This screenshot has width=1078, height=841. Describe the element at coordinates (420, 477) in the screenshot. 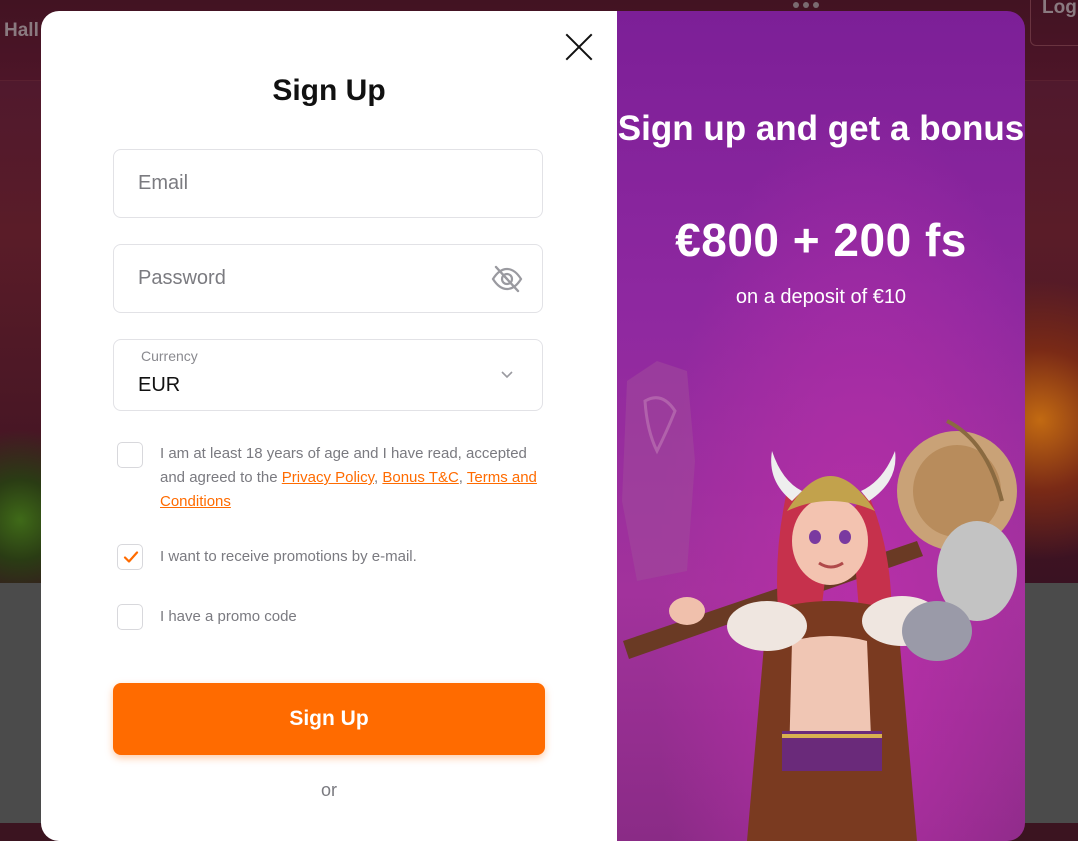

I see `bonus-terms-link: Bonus T&C` at that location.